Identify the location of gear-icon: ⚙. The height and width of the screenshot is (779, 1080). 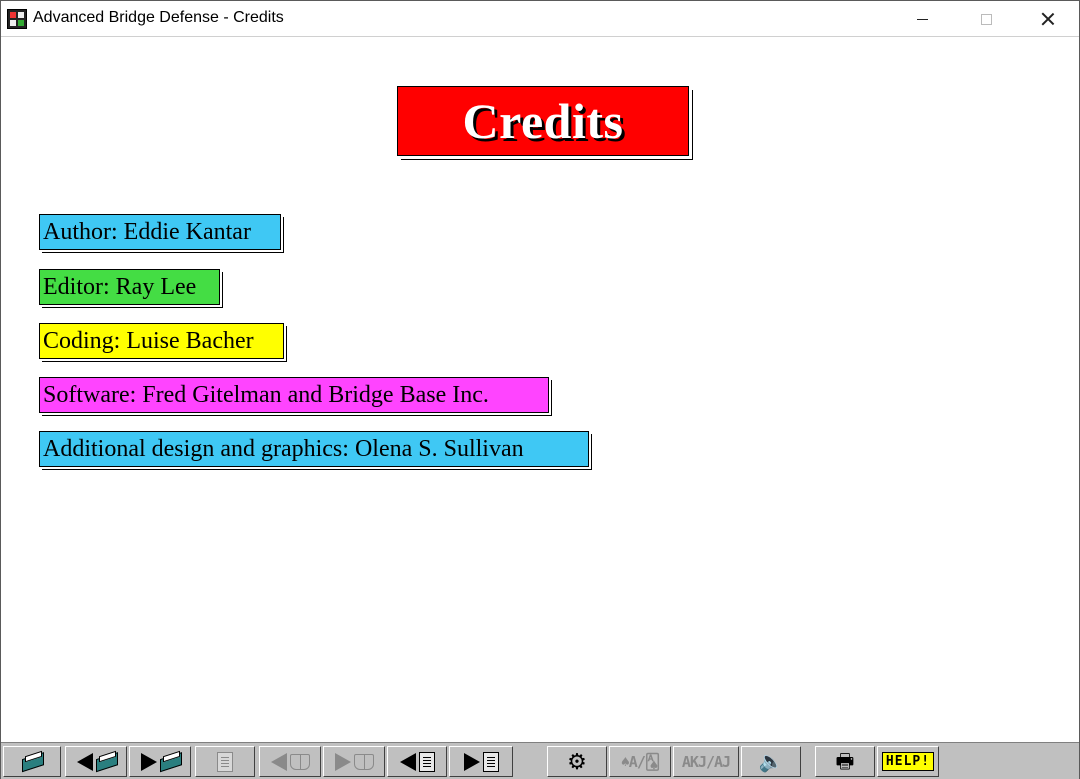
(577, 761).